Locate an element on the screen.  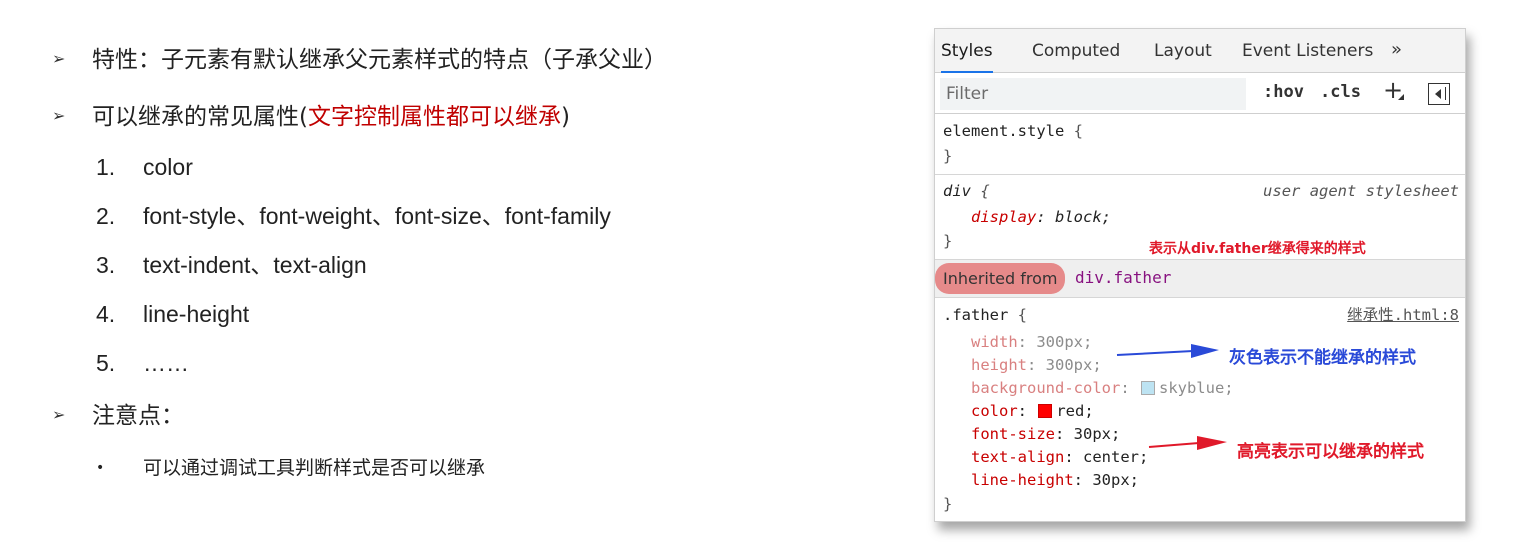
inherited-from-link: div.father is located at coordinates (1123, 277).